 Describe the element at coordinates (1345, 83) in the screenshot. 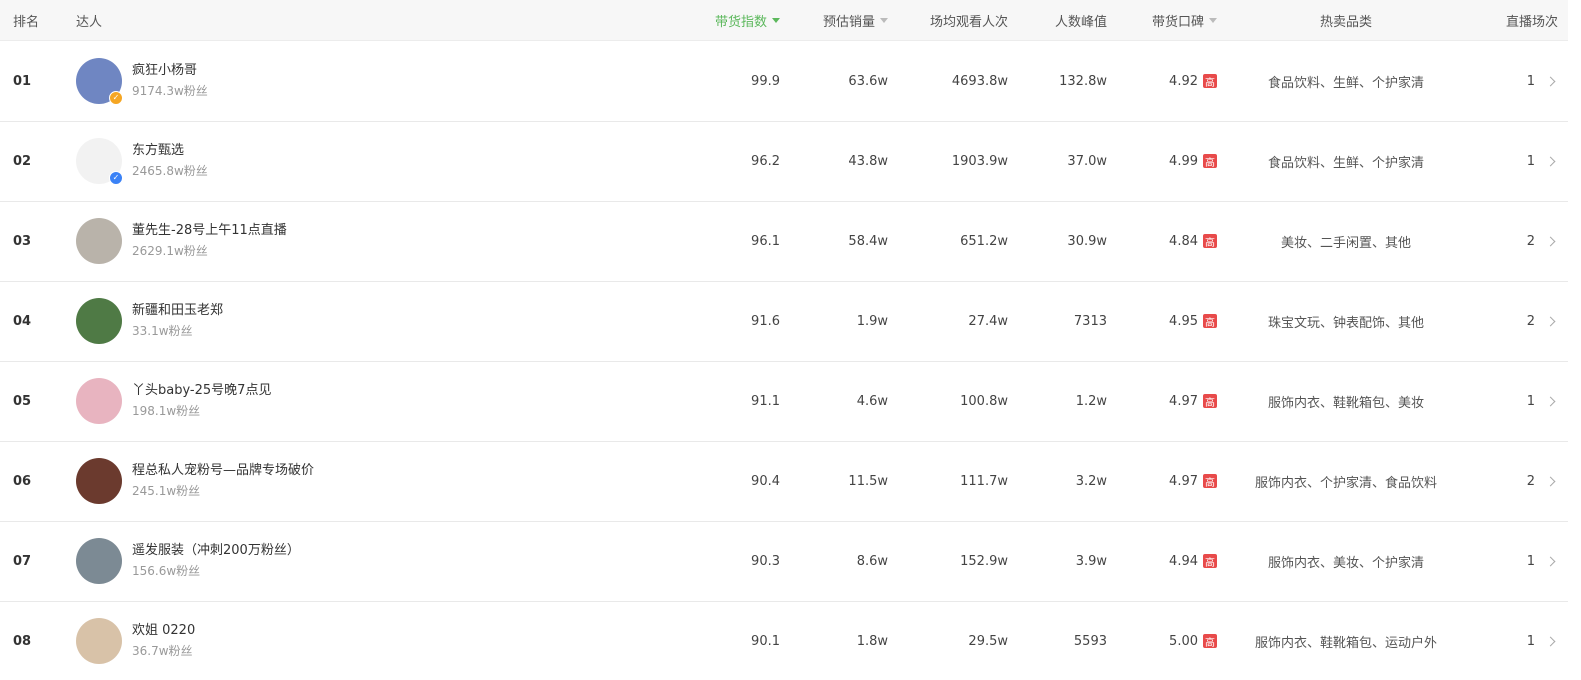

I see `hot-categories: 食品饮料、生鲜、个护家清` at that location.